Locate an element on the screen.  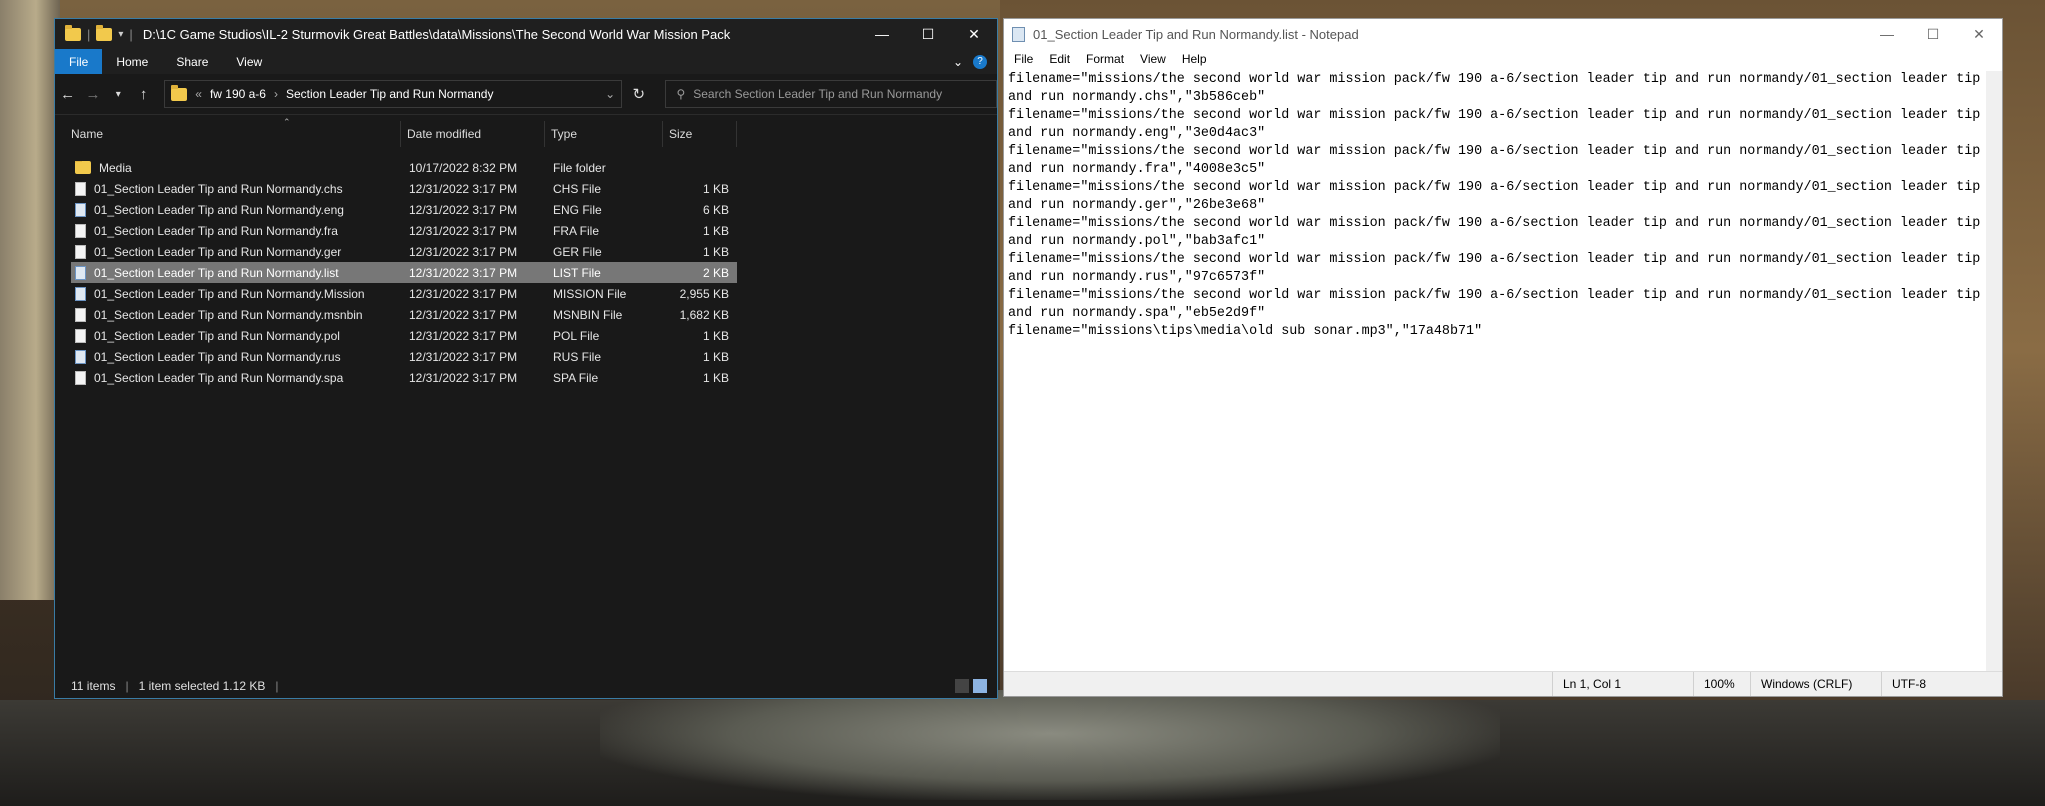
line-ending: Windows (CRLF) is located at coordinates (1815, 684).